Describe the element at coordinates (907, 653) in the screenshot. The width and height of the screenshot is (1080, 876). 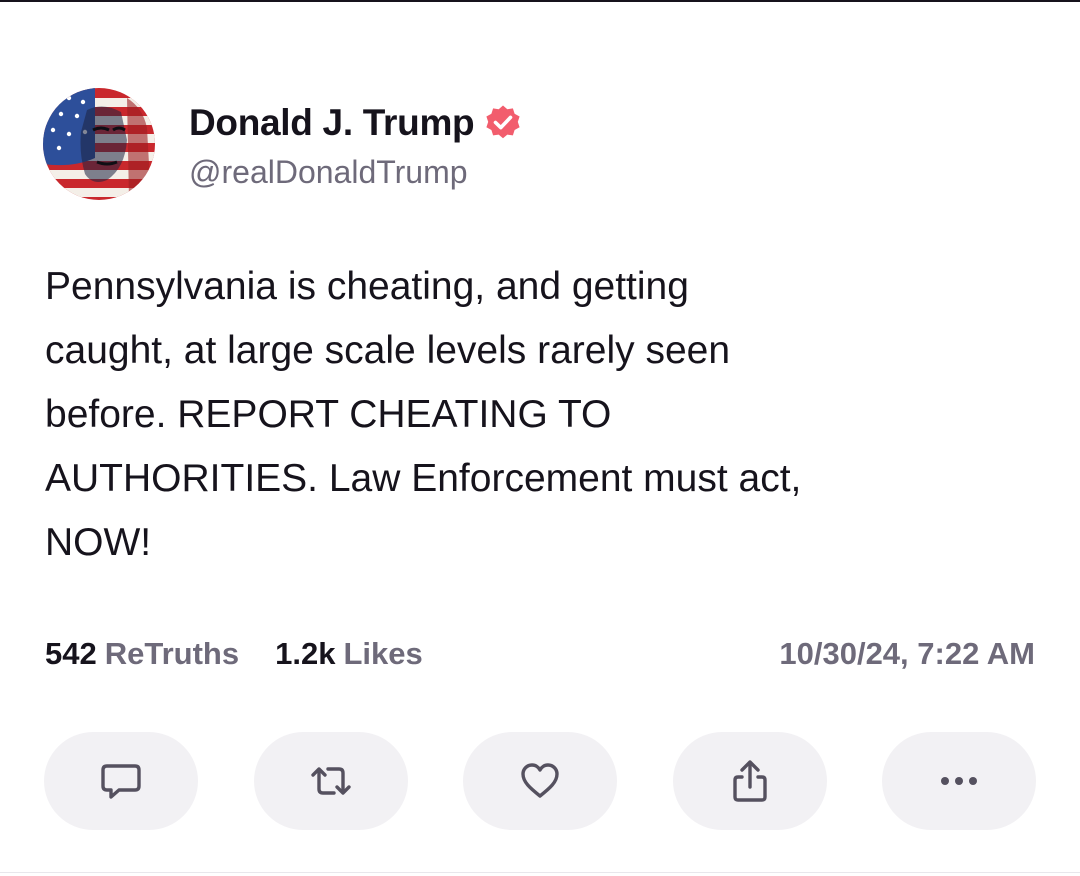
I see `post-timestamp: 10/30/24, 7:22 AM` at that location.